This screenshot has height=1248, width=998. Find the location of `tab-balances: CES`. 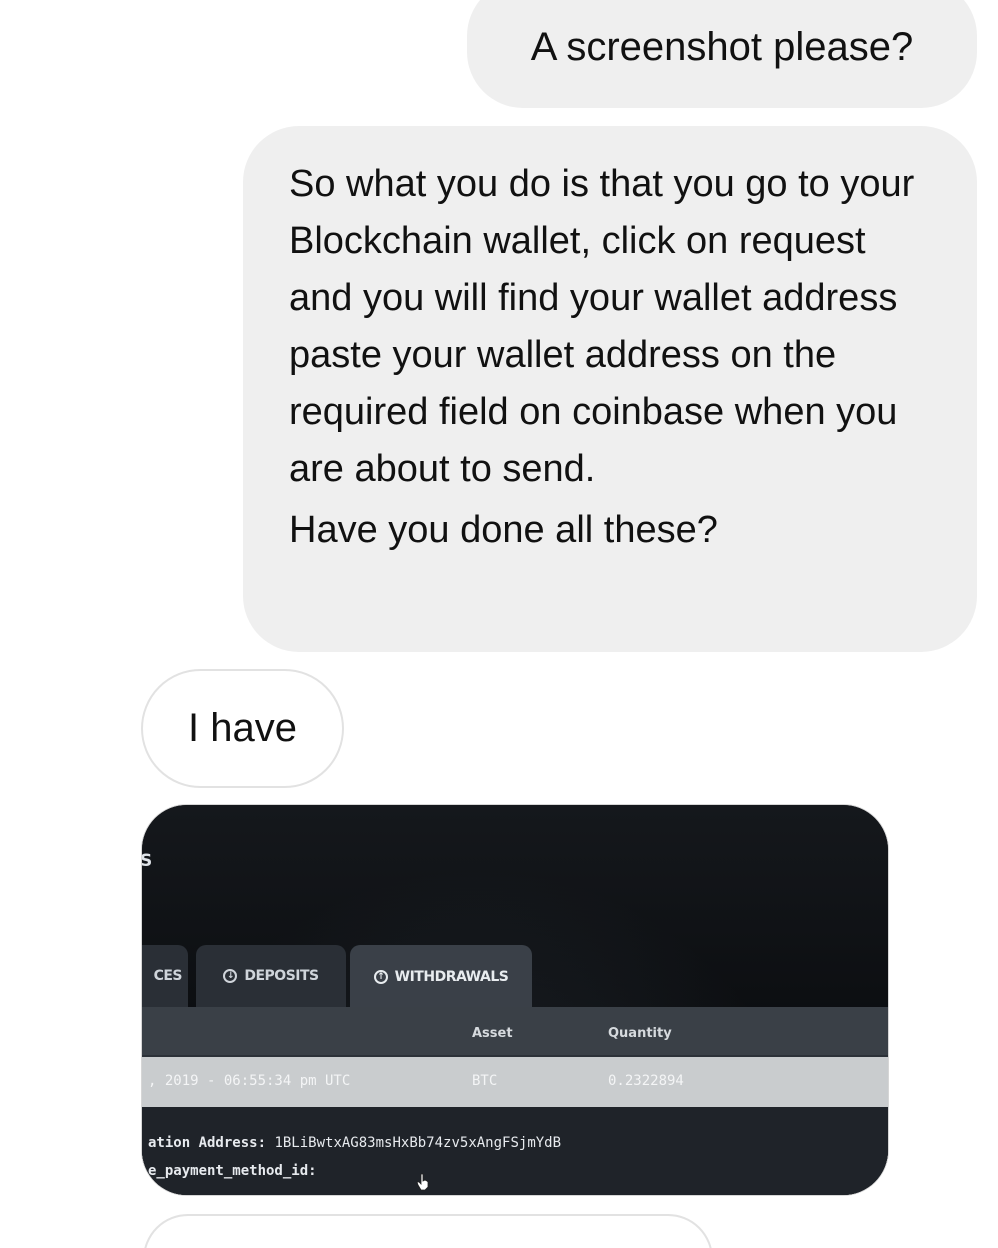

tab-balances: CES is located at coordinates (165, 976).